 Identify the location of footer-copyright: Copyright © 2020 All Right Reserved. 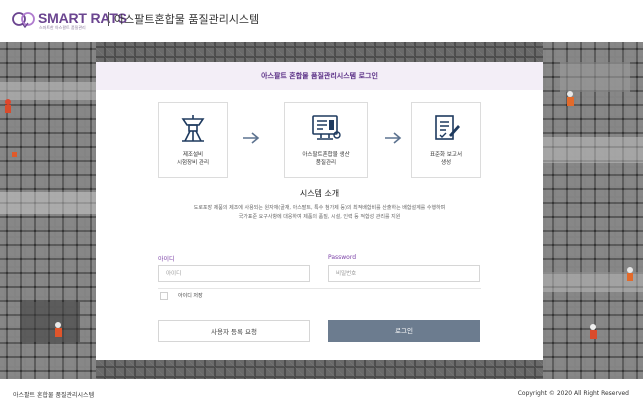
(573, 393).